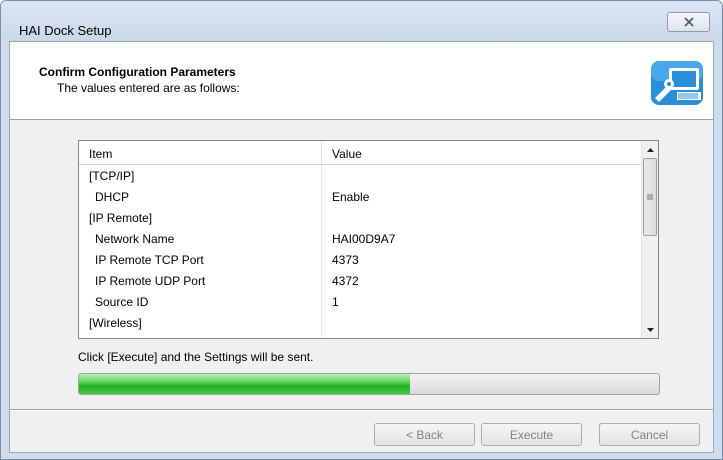  I want to click on close-icon, so click(688, 22).